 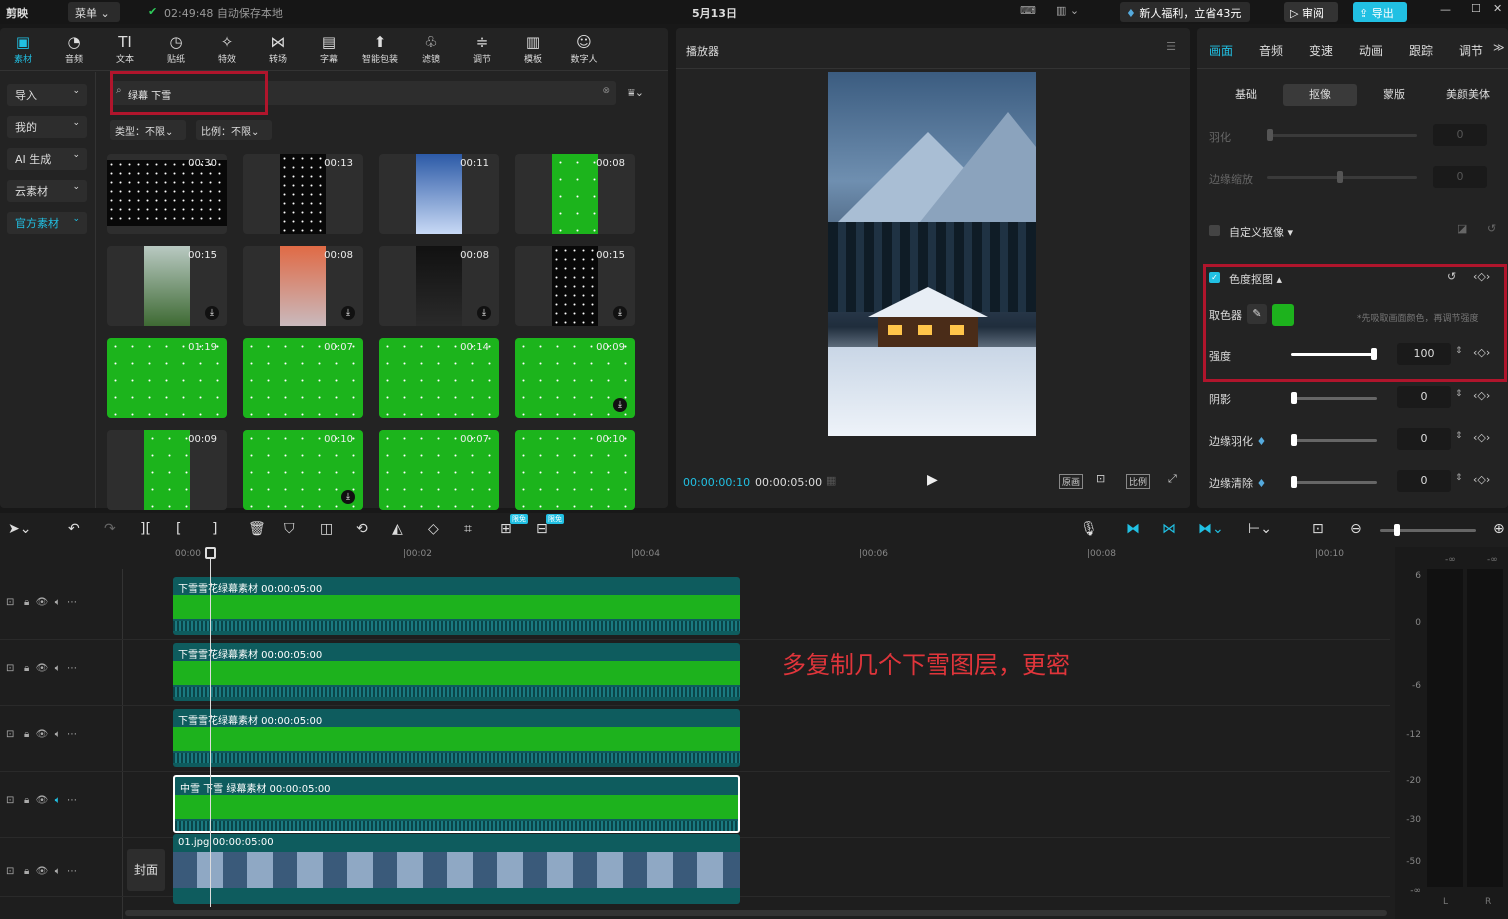 I want to click on property-tab-2: 变速, so click(x=1321, y=50).